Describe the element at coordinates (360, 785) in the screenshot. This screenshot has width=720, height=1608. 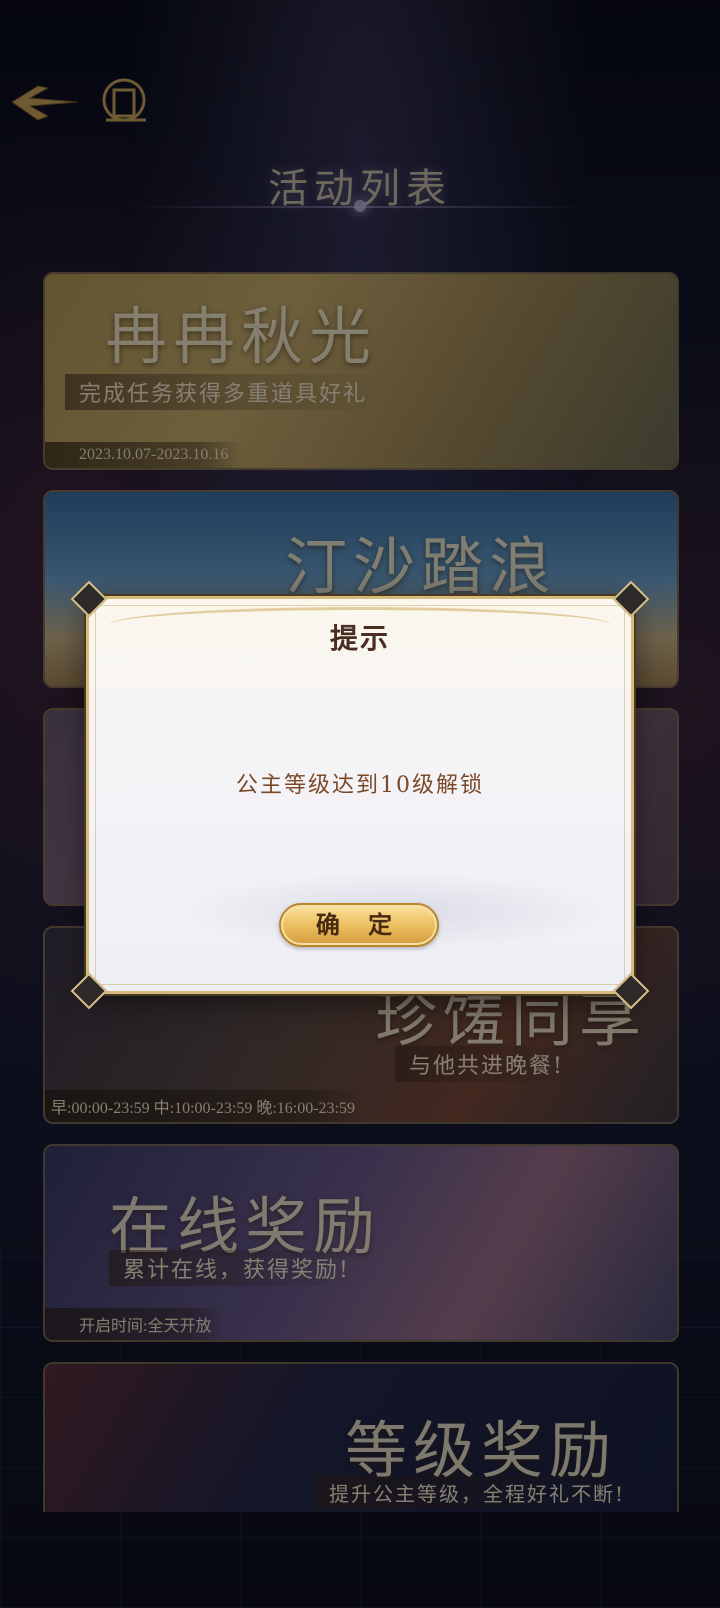
I see `dialog-message: 公主等级达到10级解锁` at that location.